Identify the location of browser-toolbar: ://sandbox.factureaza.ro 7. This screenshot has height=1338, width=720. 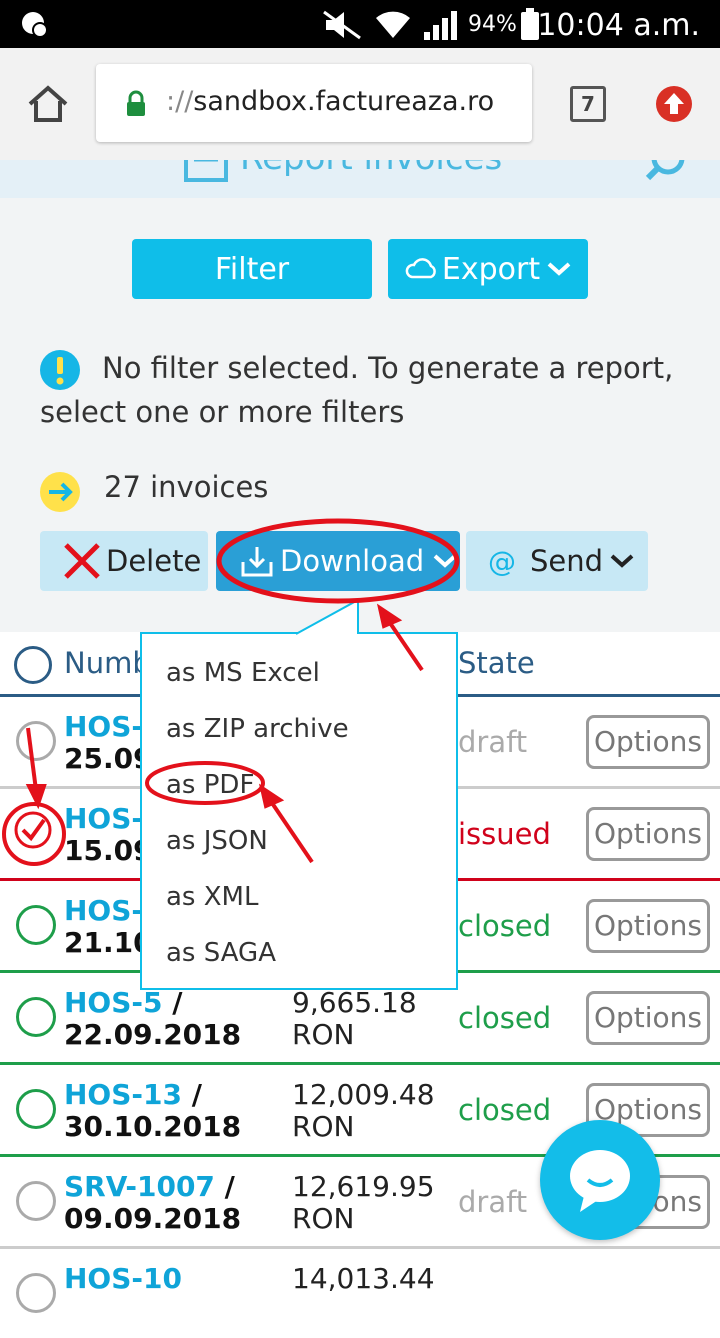
(360, 104).